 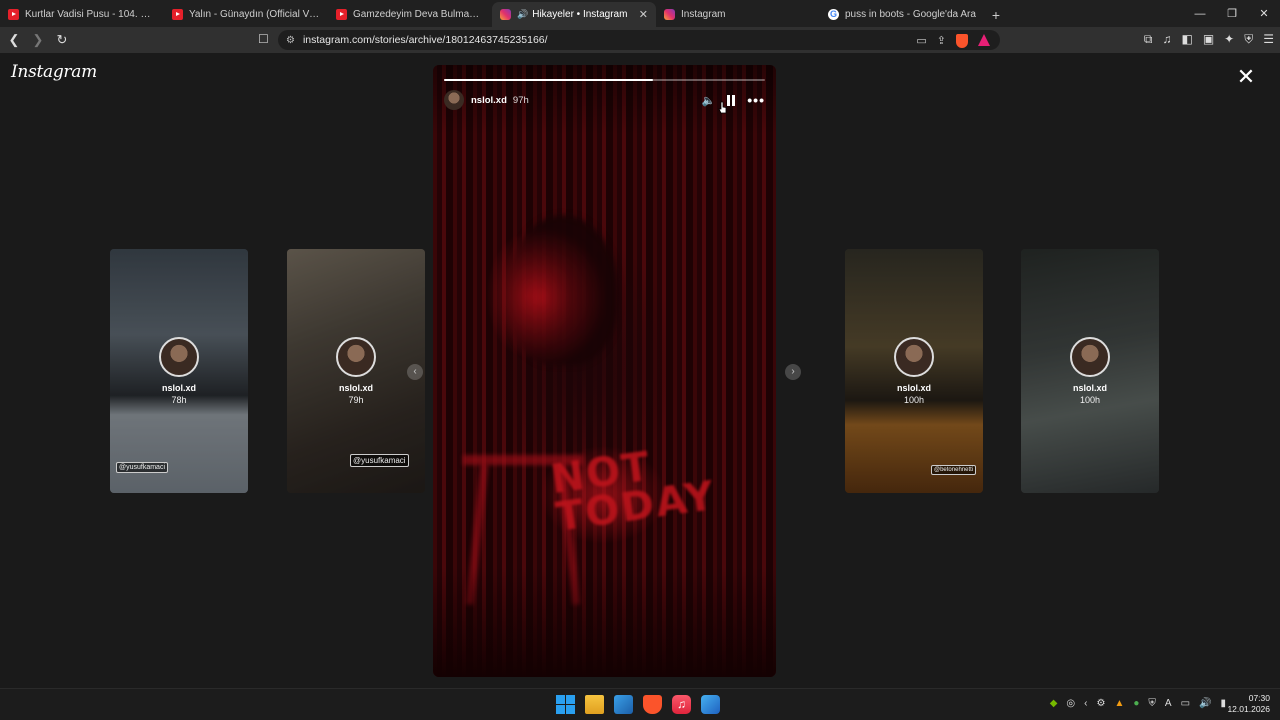 I want to click on speaker-icon: 🔊, so click(x=522, y=14).